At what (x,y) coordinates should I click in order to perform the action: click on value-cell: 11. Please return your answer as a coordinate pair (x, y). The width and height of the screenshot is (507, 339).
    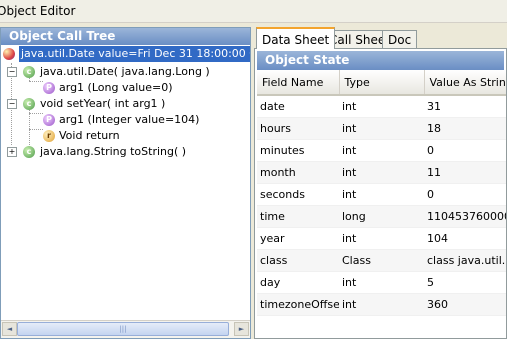
    Looking at the image, I should click on (465, 172).